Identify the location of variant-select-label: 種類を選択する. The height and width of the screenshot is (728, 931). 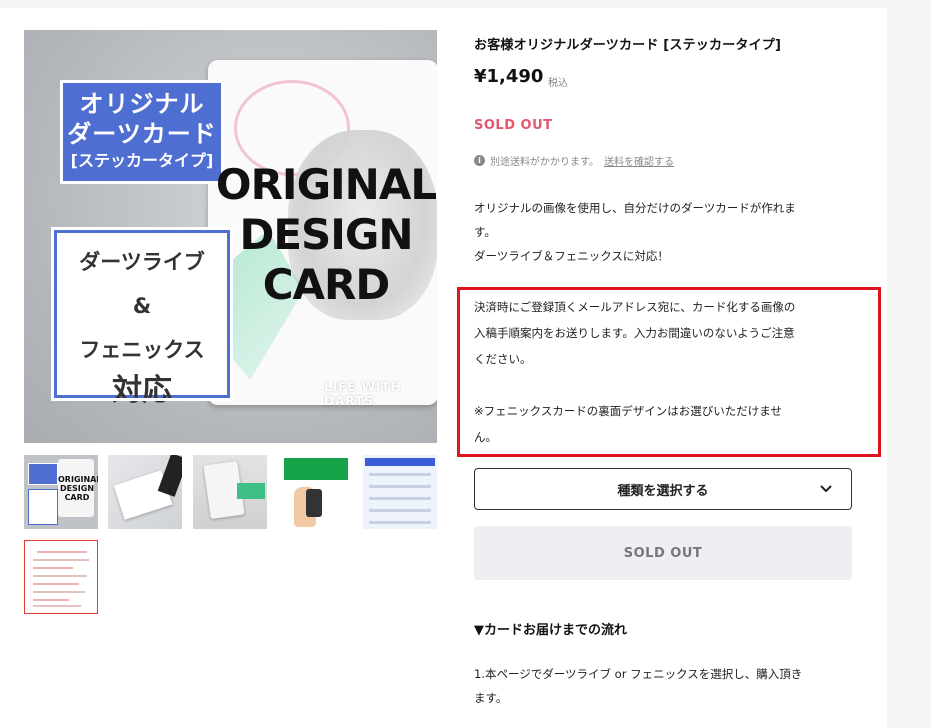
(663, 491).